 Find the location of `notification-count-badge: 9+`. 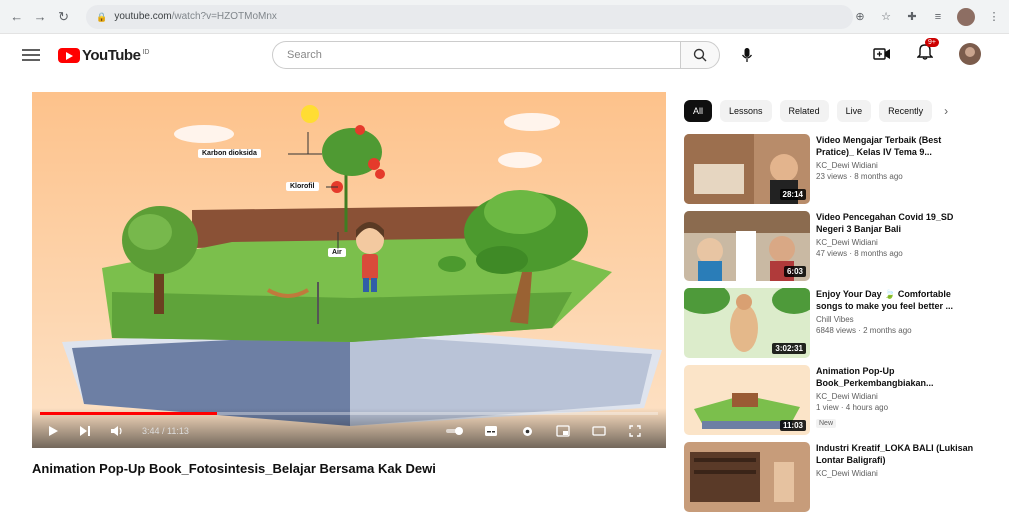

notification-count-badge: 9+ is located at coordinates (932, 42).